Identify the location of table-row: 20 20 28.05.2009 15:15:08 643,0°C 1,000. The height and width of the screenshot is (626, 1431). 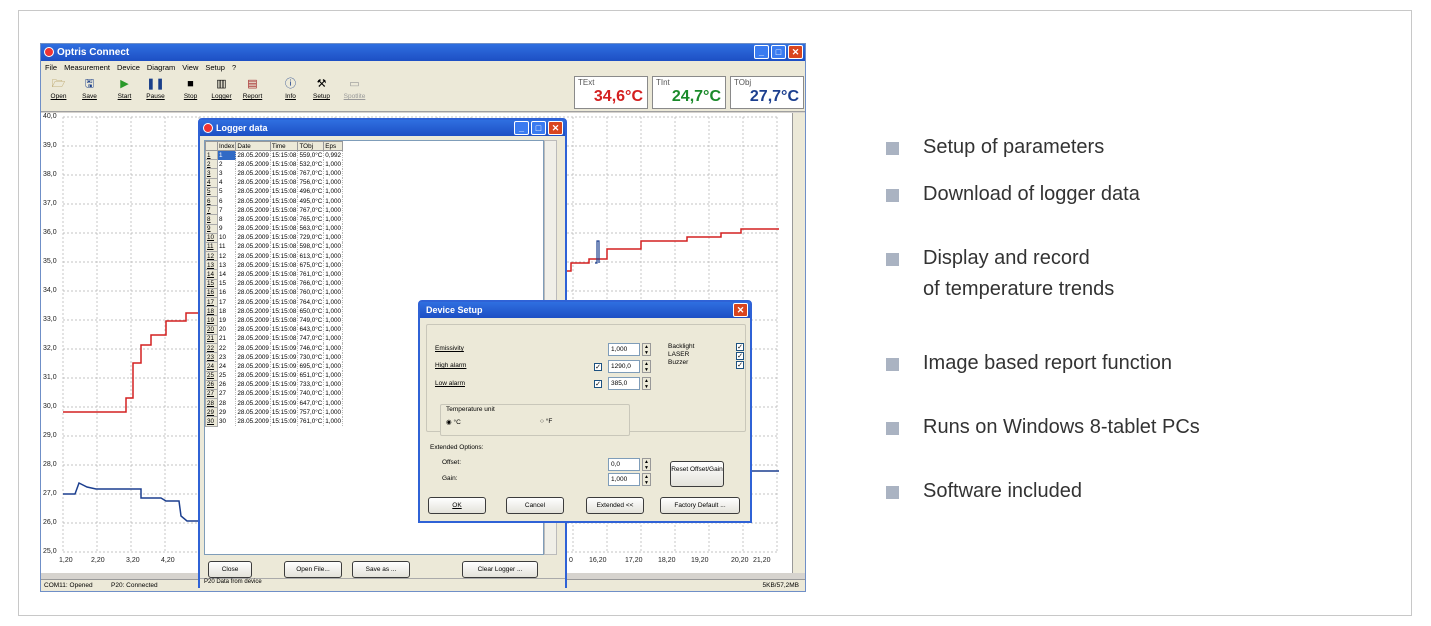
(274, 329).